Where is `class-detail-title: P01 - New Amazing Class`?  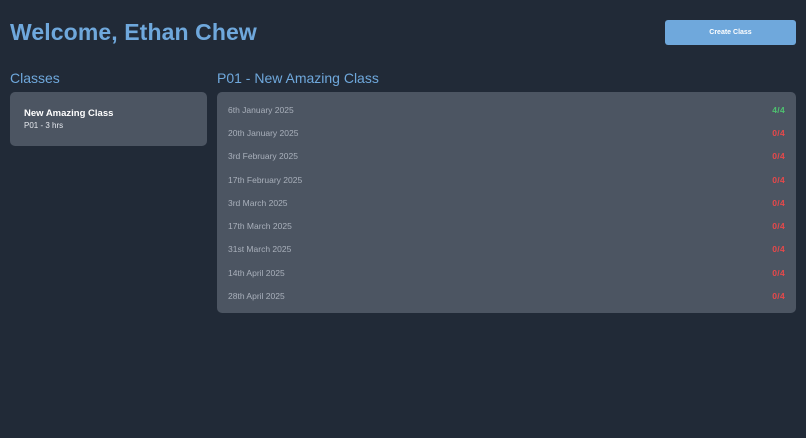
class-detail-title: P01 - New Amazing Class is located at coordinates (298, 78).